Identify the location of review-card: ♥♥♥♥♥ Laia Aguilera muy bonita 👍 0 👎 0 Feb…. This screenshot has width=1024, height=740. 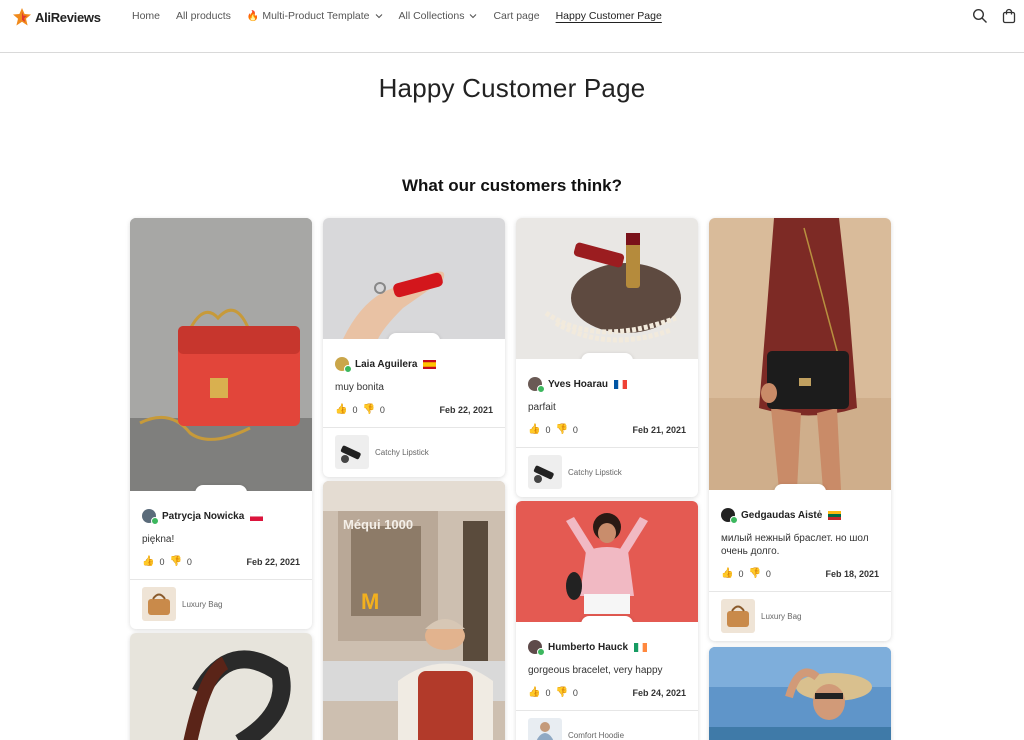
(414, 347).